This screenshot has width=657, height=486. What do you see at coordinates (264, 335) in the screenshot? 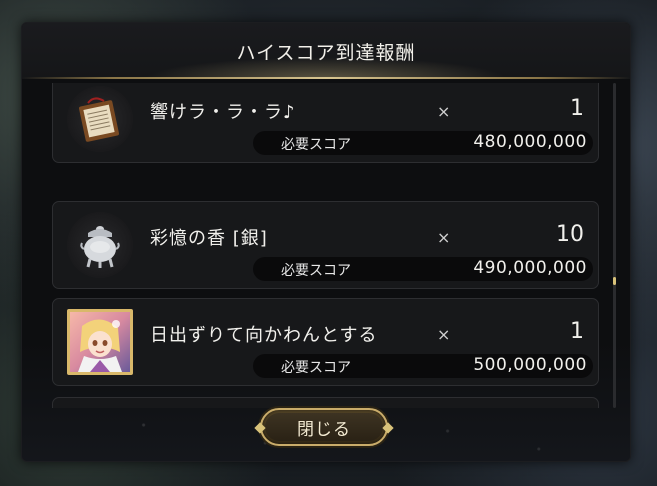
I see `reward-name: 日出ずりて向かわんとする` at bounding box center [264, 335].